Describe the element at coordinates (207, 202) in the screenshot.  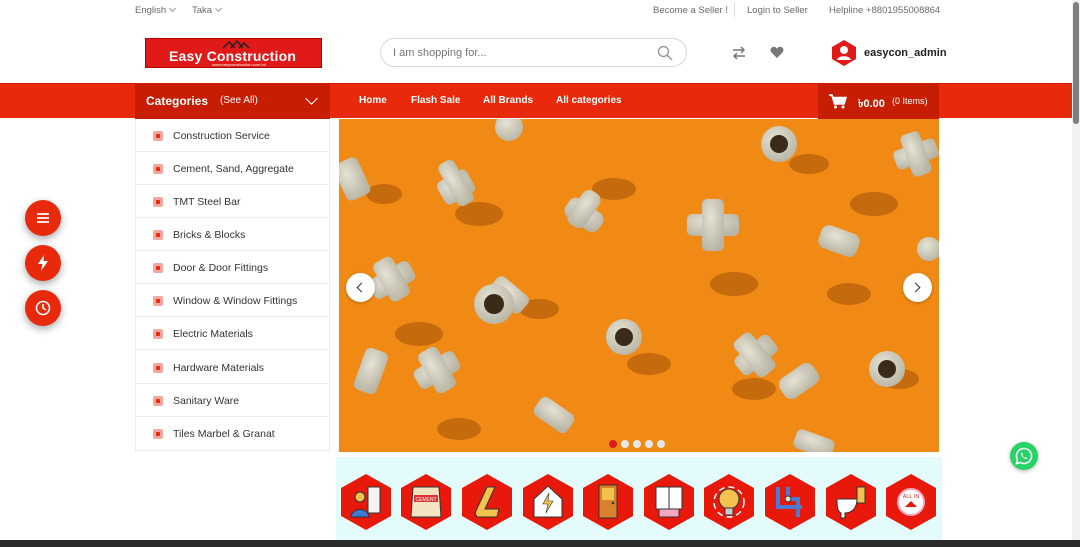
I see `category-label: TMT Steel Bar` at that location.